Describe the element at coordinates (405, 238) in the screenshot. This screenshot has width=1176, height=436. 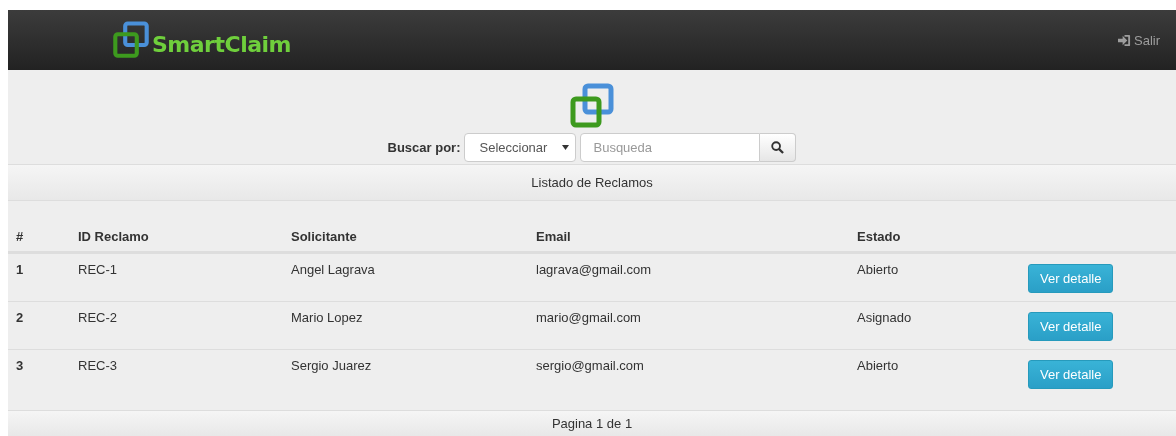
I see `column-header: Solicitante` at that location.